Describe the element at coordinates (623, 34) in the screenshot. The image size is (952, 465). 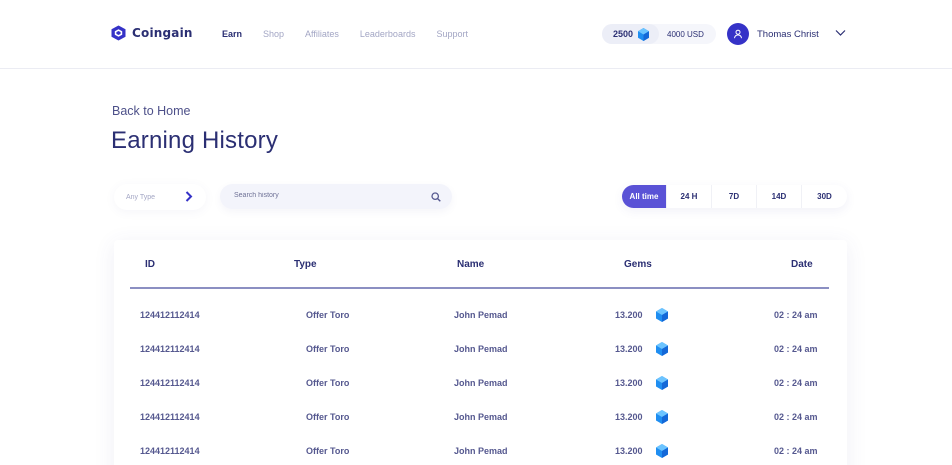
I see `gem-balance-value: 2500` at that location.